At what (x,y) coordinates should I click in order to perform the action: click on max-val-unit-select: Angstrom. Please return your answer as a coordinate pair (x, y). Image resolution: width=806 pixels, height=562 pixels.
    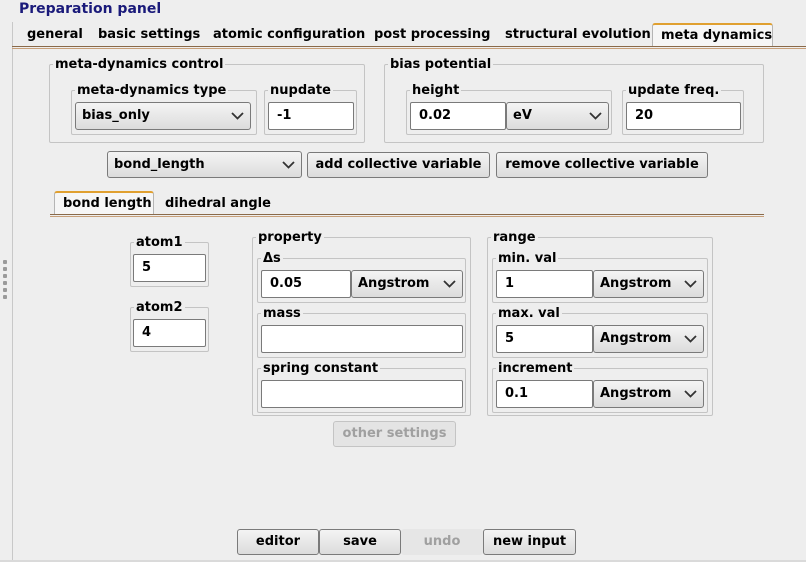
    Looking at the image, I should click on (648, 339).